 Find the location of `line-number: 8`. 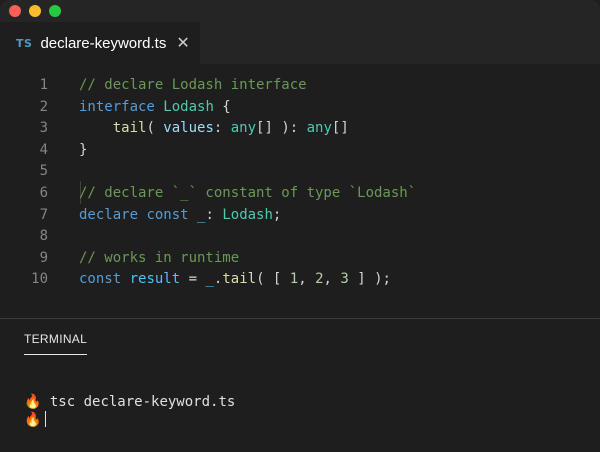

line-number: 8 is located at coordinates (43, 236).